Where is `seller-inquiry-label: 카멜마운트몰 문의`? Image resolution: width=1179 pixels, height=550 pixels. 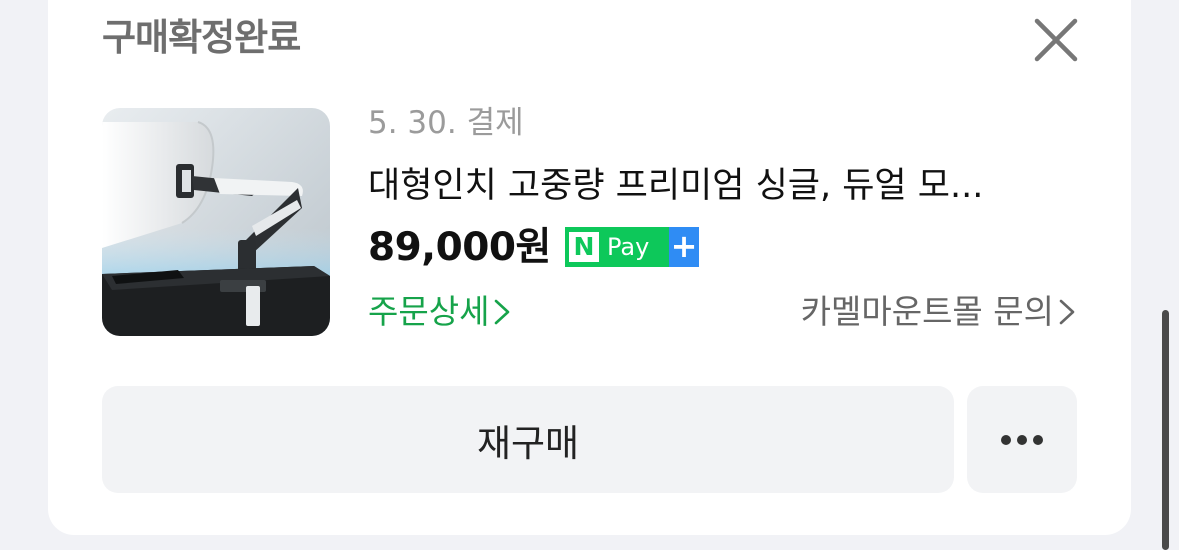 seller-inquiry-label: 카멜마운트몰 문의 is located at coordinates (927, 311).